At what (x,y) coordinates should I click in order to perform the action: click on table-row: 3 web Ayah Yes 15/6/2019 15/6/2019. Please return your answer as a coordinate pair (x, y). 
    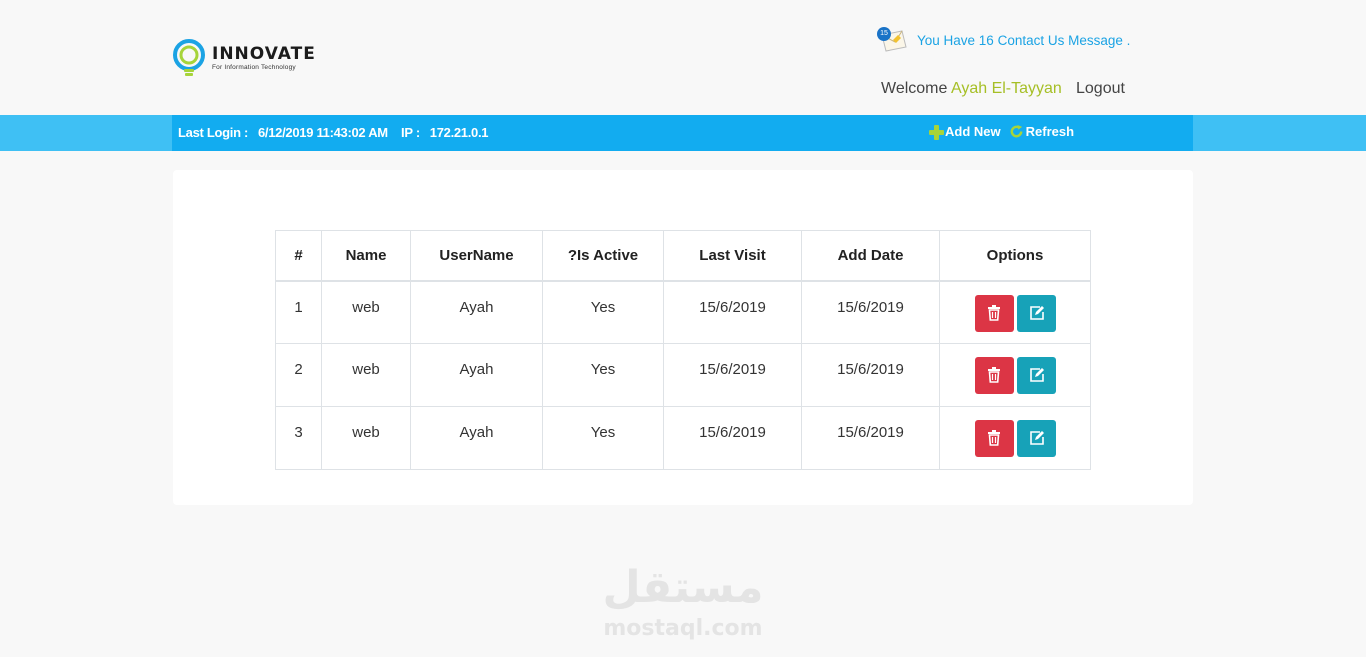
    Looking at the image, I should click on (683, 438).